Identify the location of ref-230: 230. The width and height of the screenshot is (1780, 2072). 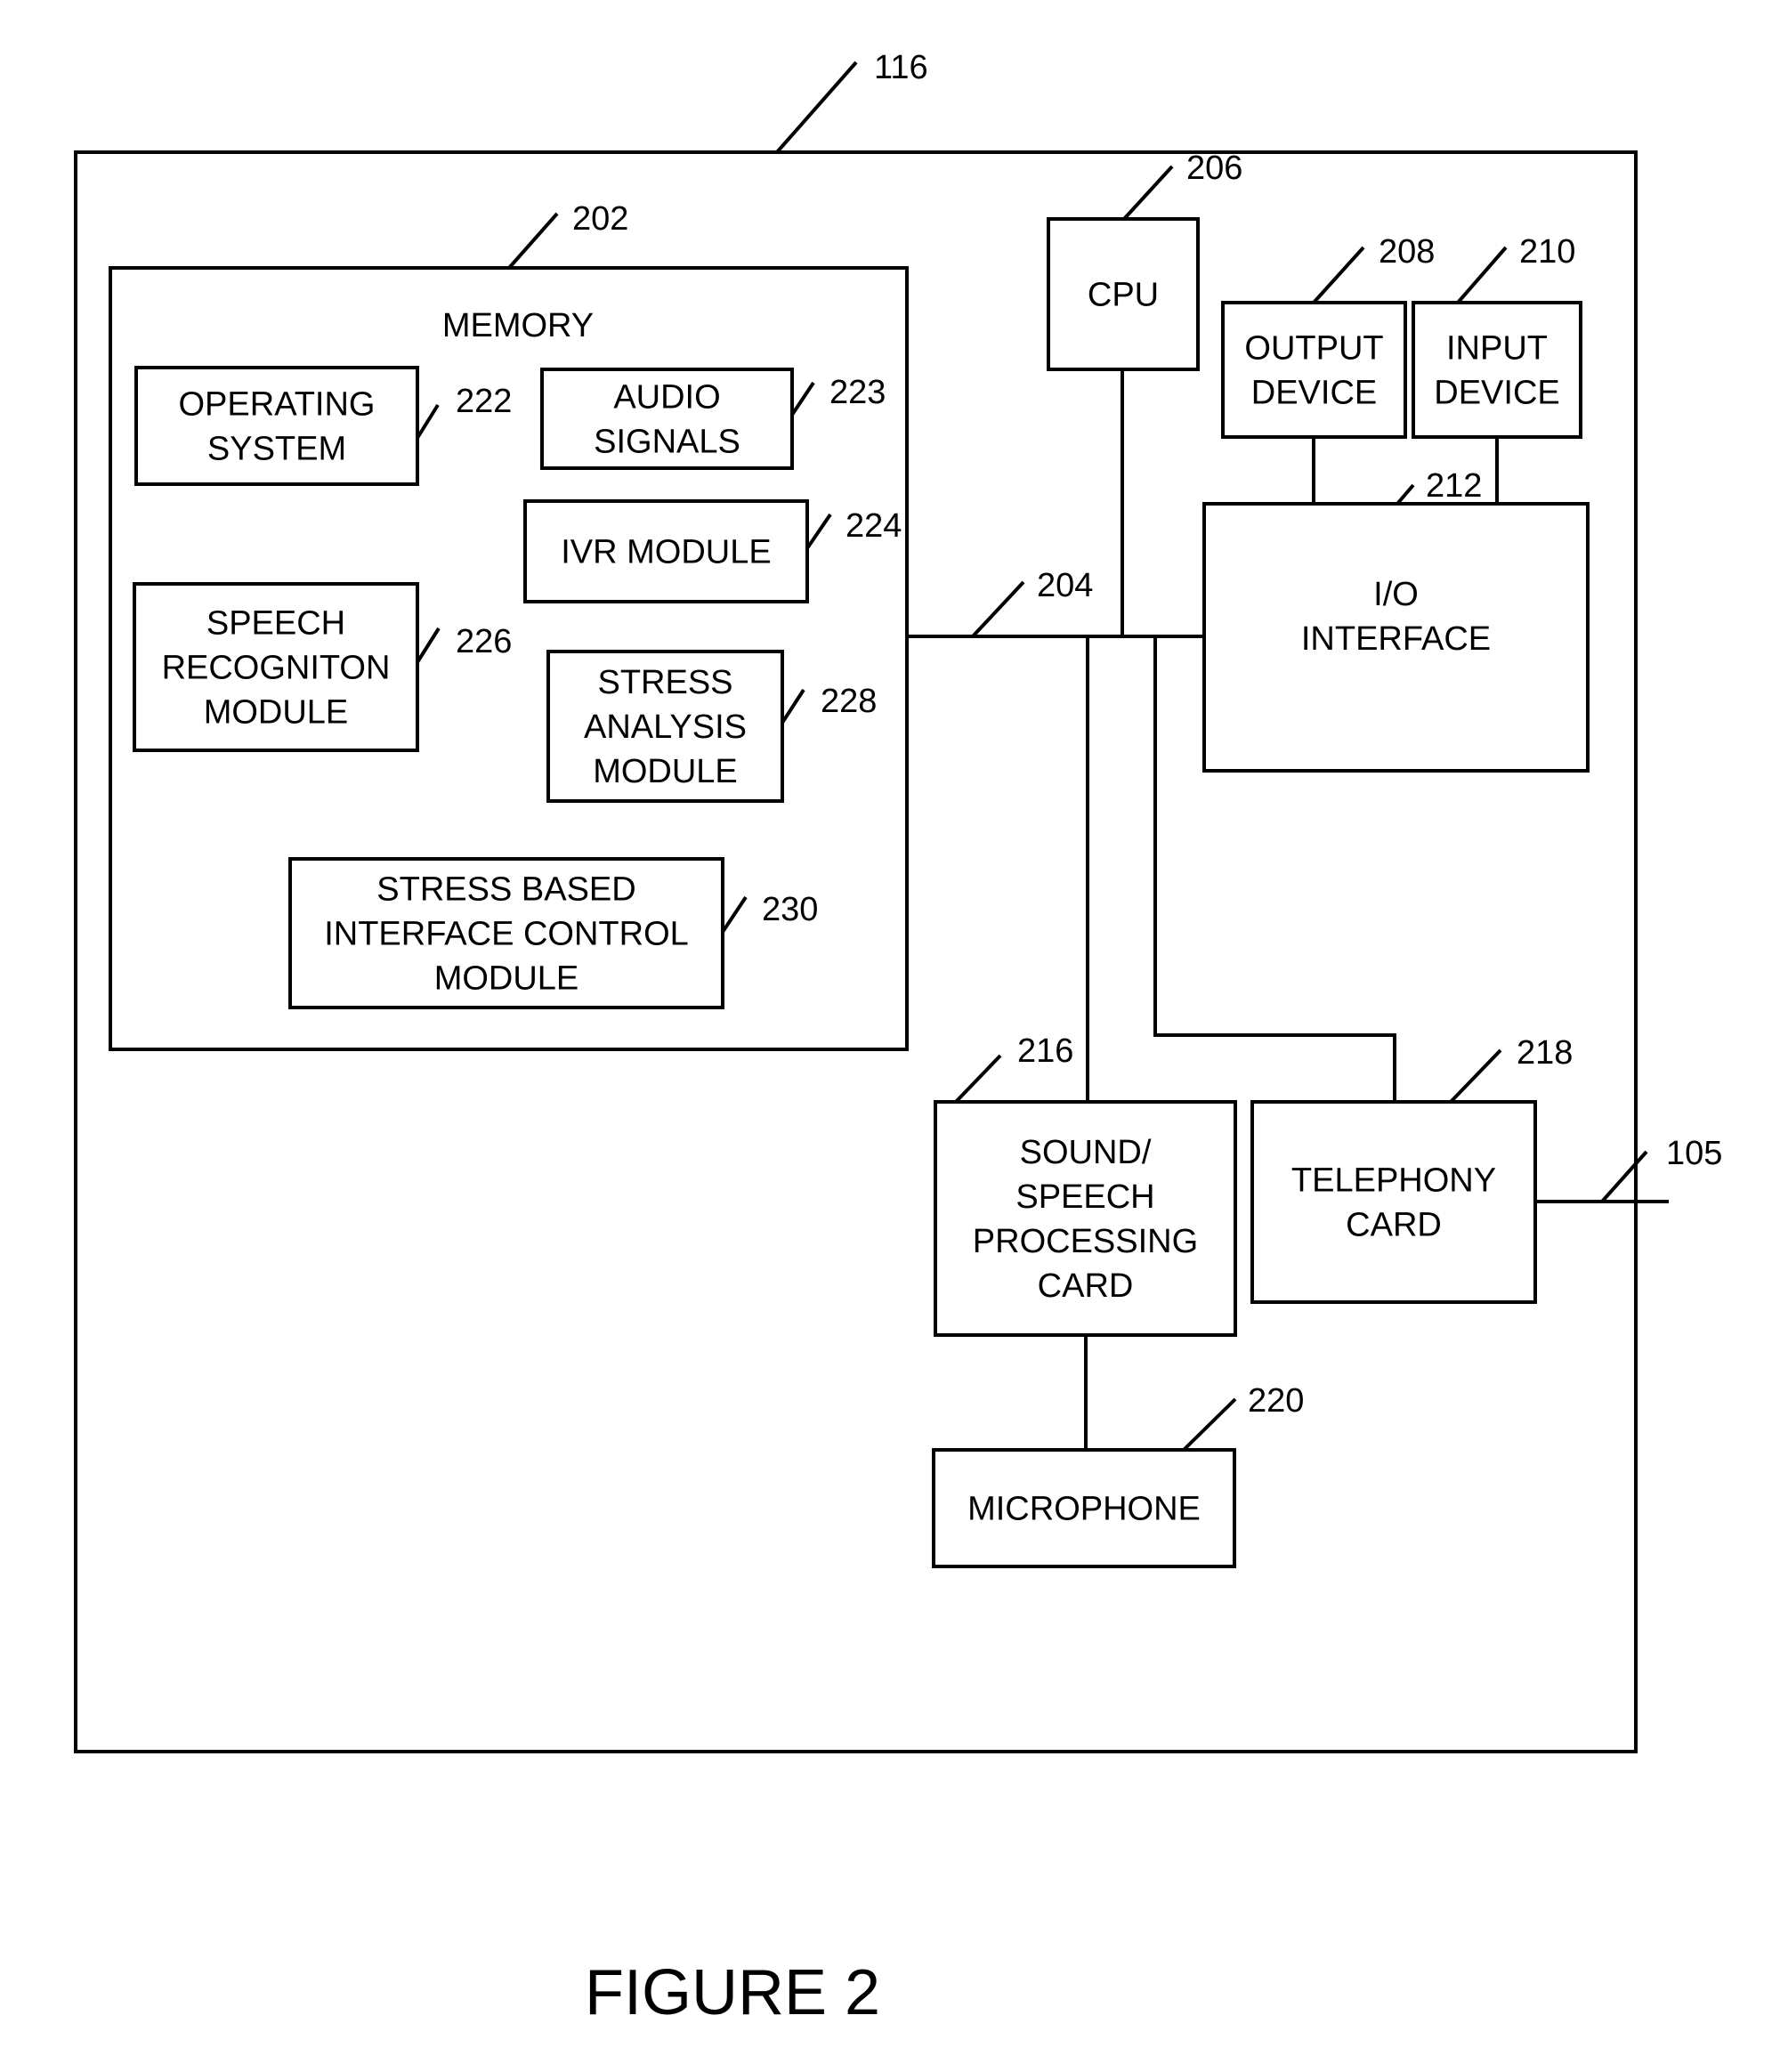
(790, 909).